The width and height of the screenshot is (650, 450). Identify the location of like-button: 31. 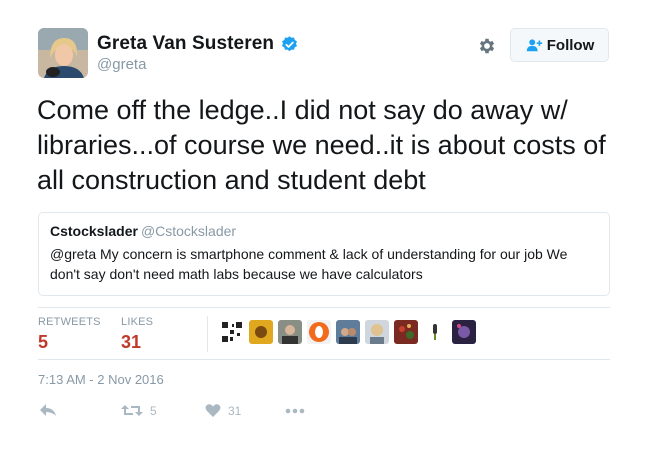
(223, 410).